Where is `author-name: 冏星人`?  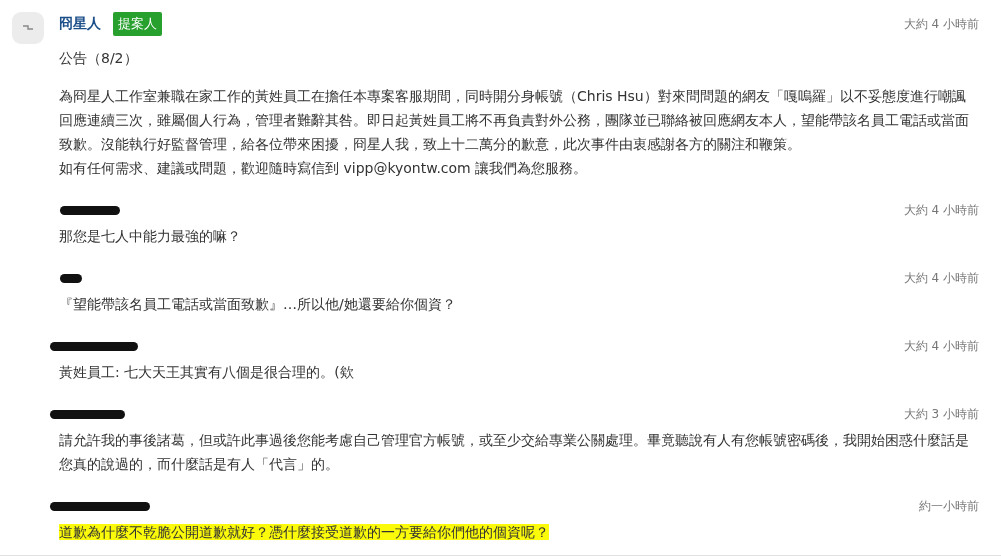 author-name: 冏星人 is located at coordinates (80, 24).